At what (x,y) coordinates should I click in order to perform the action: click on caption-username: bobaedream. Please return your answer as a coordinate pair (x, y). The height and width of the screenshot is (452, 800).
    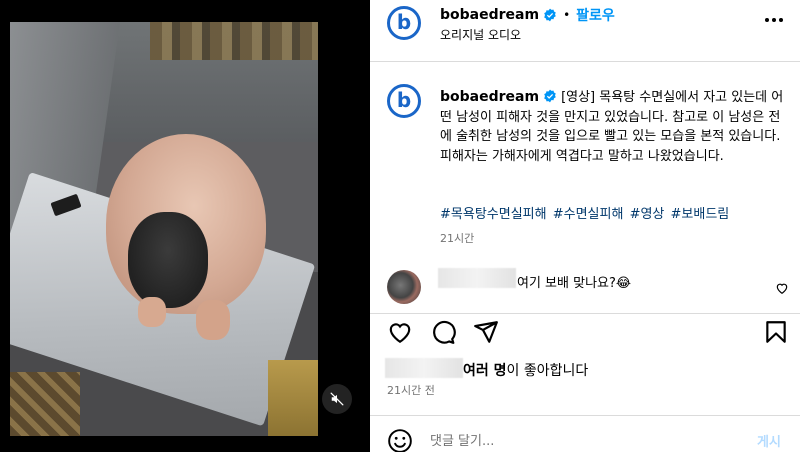
    Looking at the image, I should click on (489, 97).